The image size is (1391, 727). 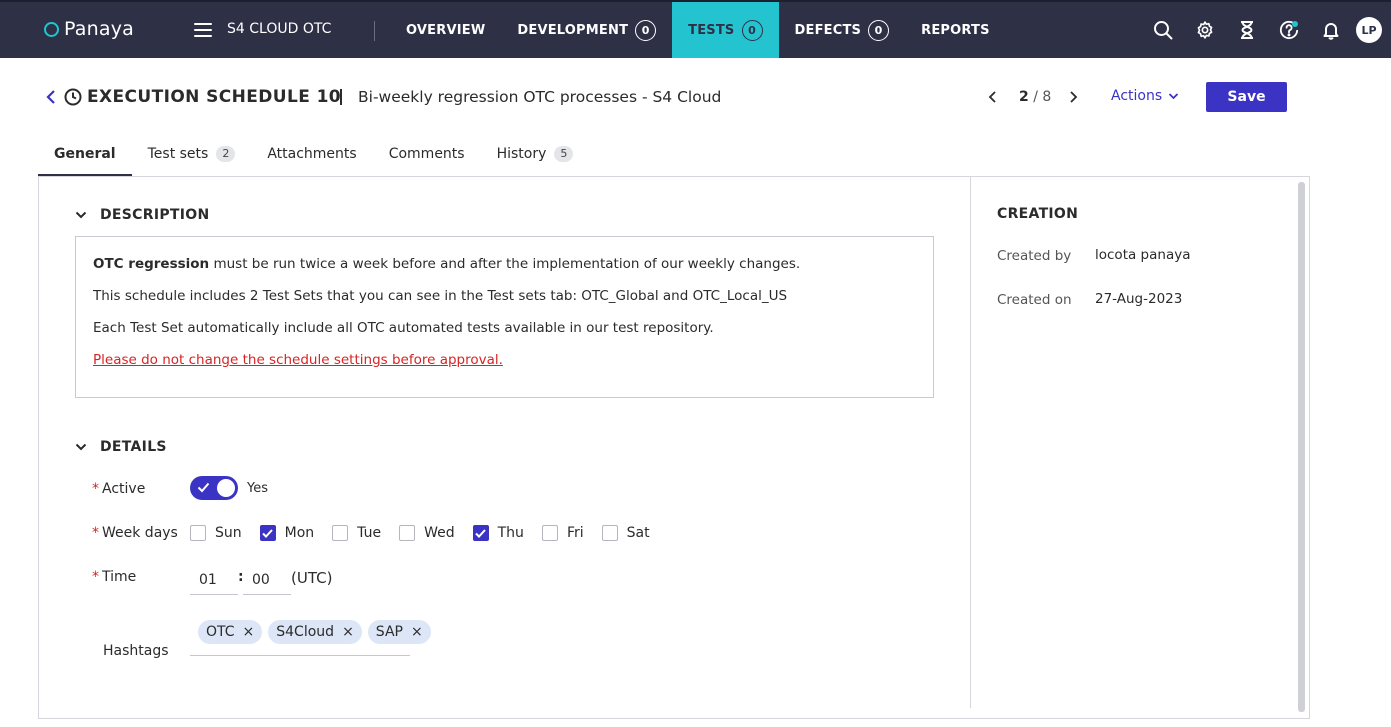 What do you see at coordinates (1369, 30) in the screenshot?
I see `user-avatar: LP` at bounding box center [1369, 30].